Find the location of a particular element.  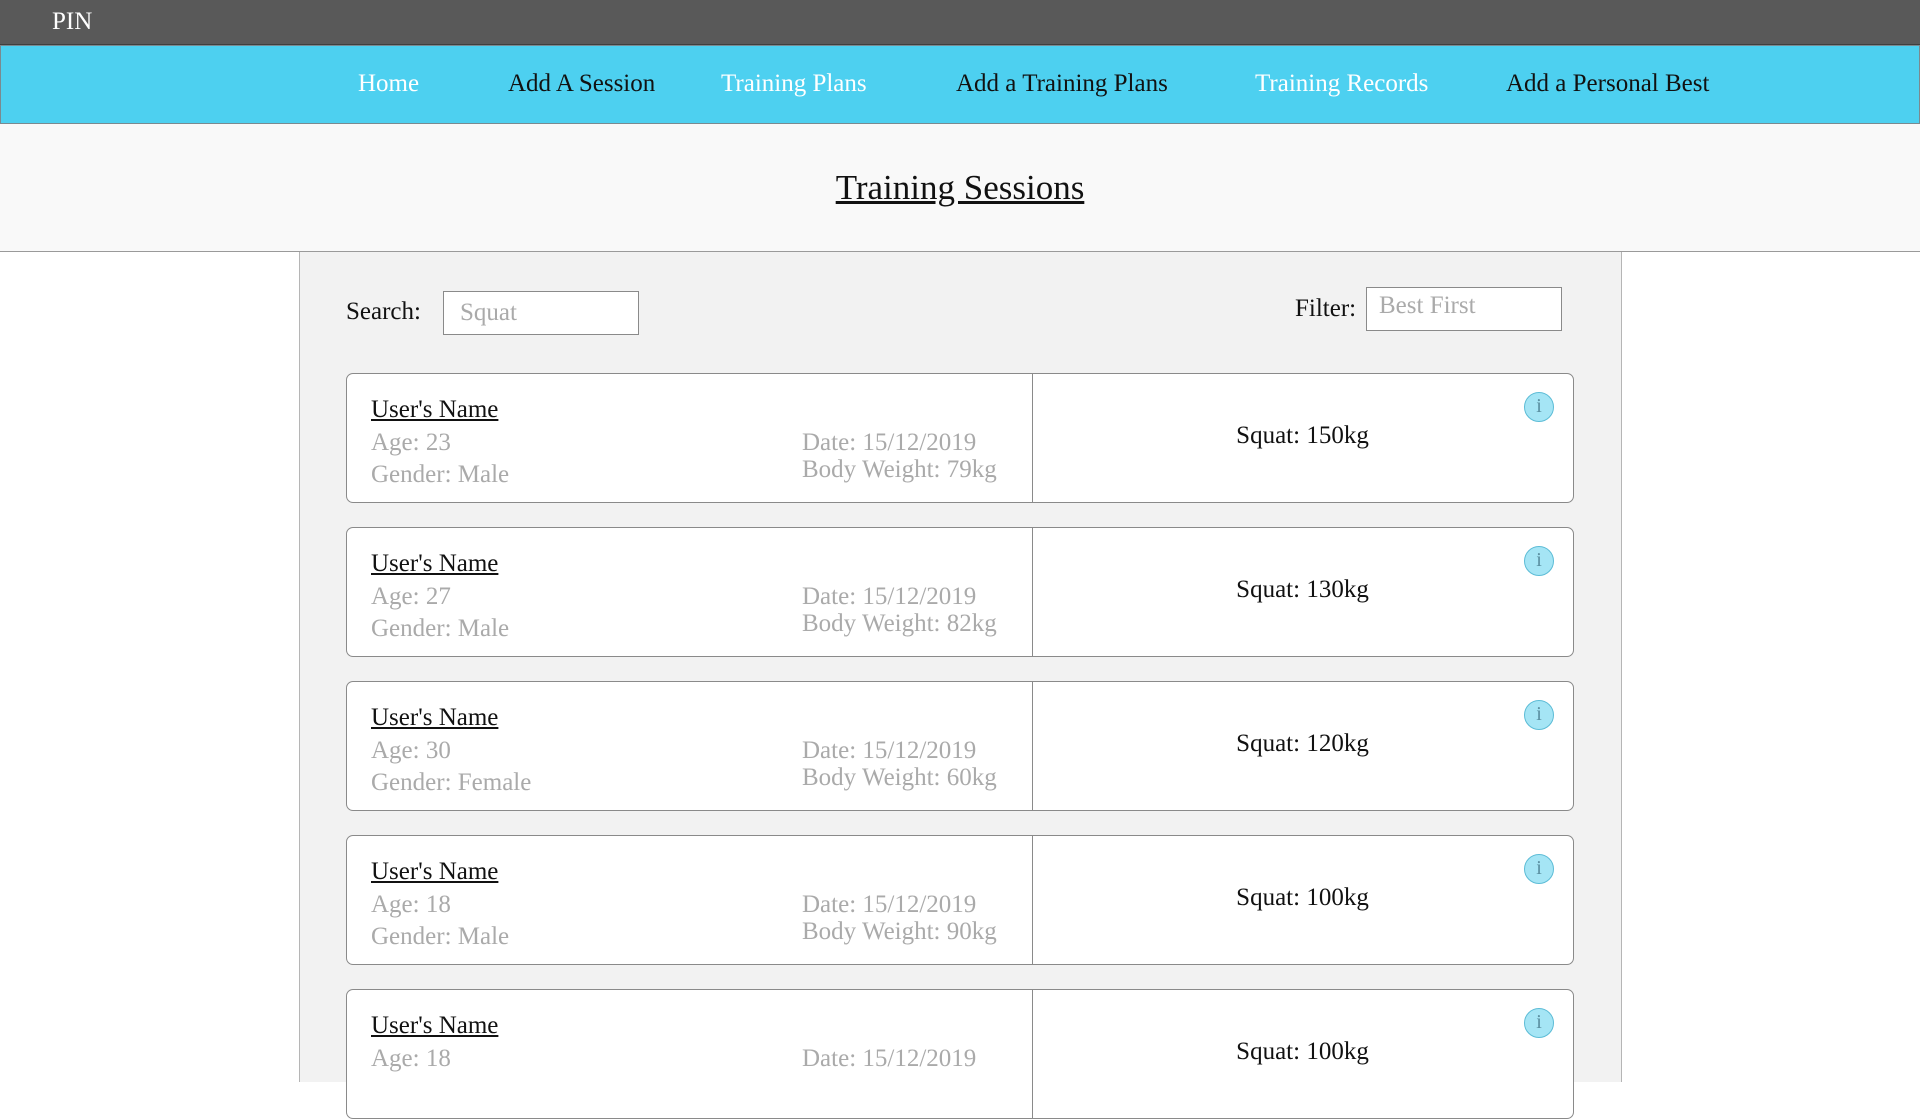

body-weight: Body Weight: 79kg is located at coordinates (899, 469).